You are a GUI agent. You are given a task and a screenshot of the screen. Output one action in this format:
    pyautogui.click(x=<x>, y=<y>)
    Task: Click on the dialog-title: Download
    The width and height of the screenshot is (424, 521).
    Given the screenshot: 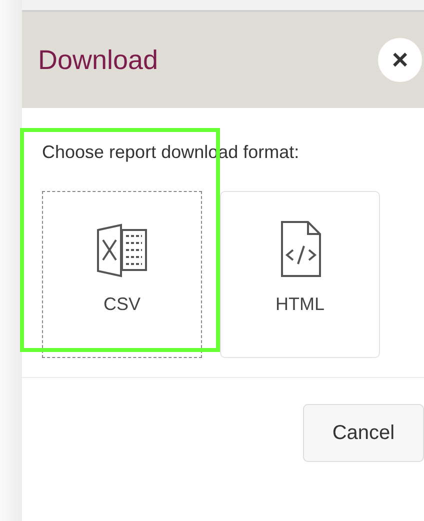 What is the action you would take?
    pyautogui.click(x=98, y=60)
    